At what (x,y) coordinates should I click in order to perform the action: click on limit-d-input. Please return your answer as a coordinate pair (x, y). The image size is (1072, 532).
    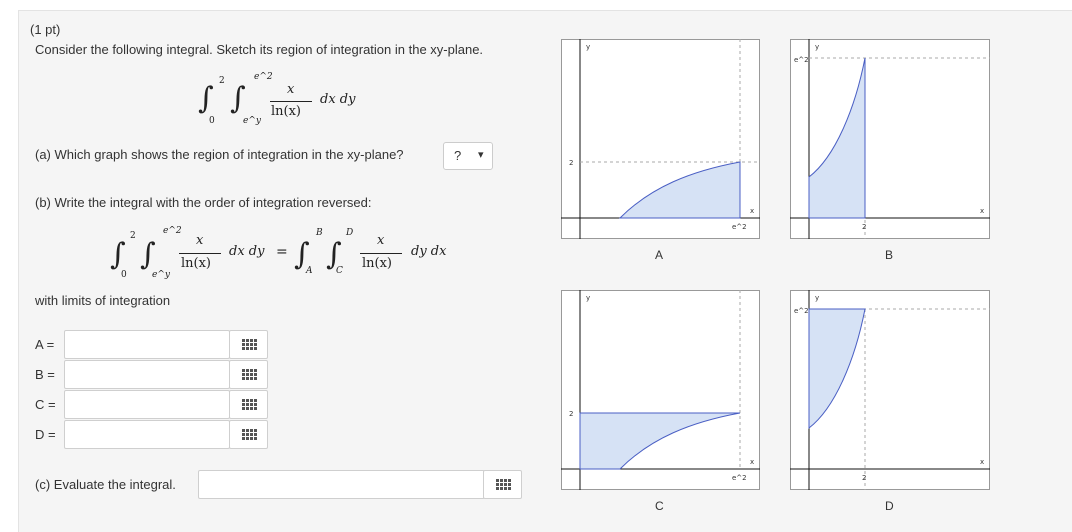
    Looking at the image, I should click on (147, 434).